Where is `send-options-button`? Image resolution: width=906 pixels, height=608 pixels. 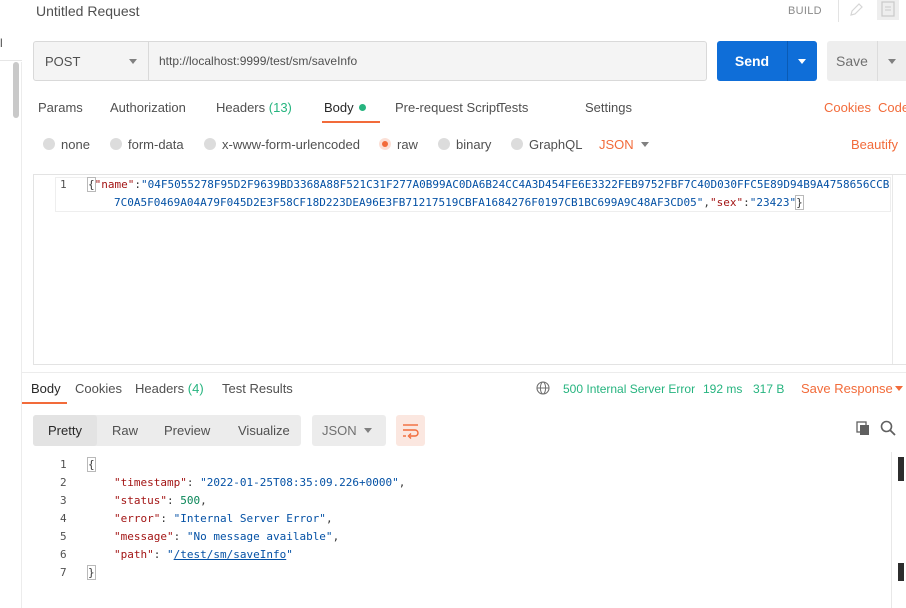 send-options-button is located at coordinates (802, 61).